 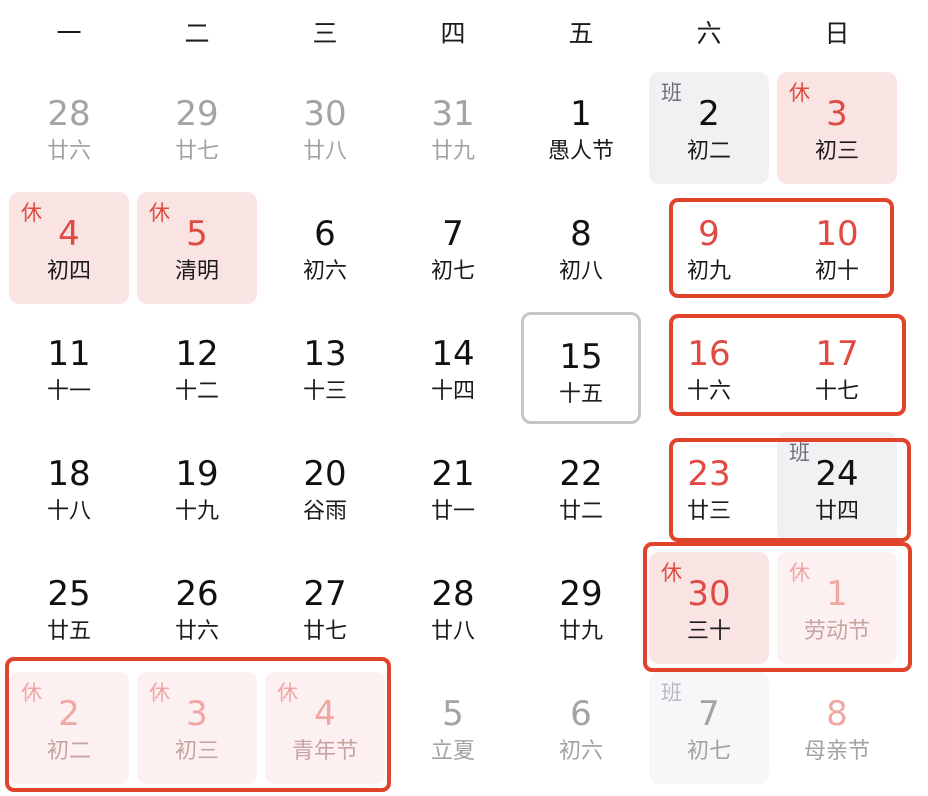 I want to click on day-number: 3, so click(x=837, y=114).